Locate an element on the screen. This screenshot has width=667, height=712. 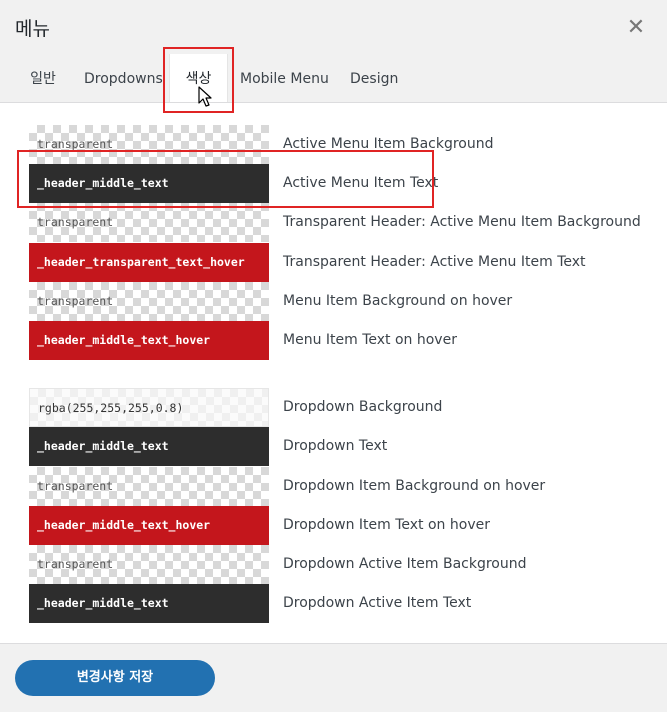
modal-title: 메뉴 is located at coordinates (32, 29).